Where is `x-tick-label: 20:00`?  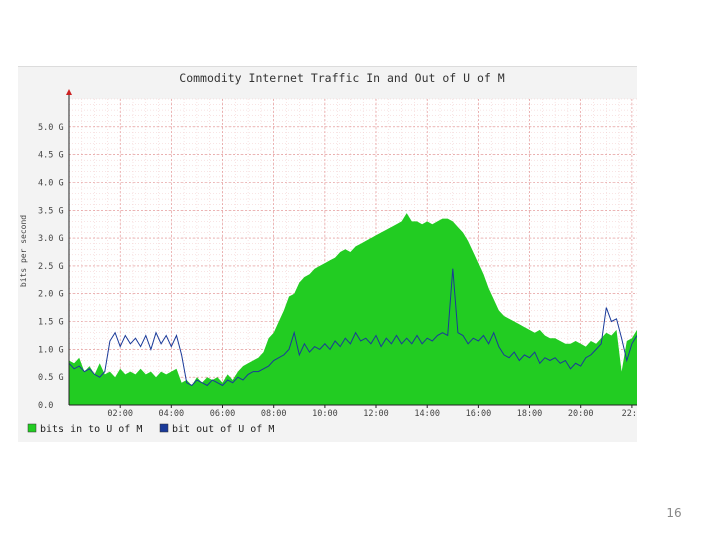
x-tick-label: 20:00 is located at coordinates (581, 414).